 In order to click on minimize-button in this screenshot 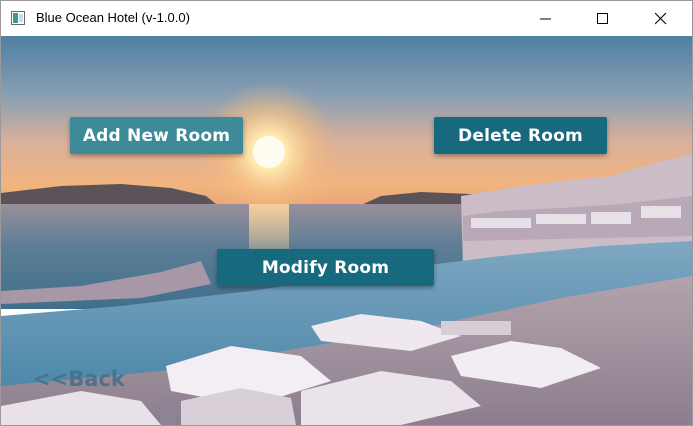, I will do `click(546, 18)`.